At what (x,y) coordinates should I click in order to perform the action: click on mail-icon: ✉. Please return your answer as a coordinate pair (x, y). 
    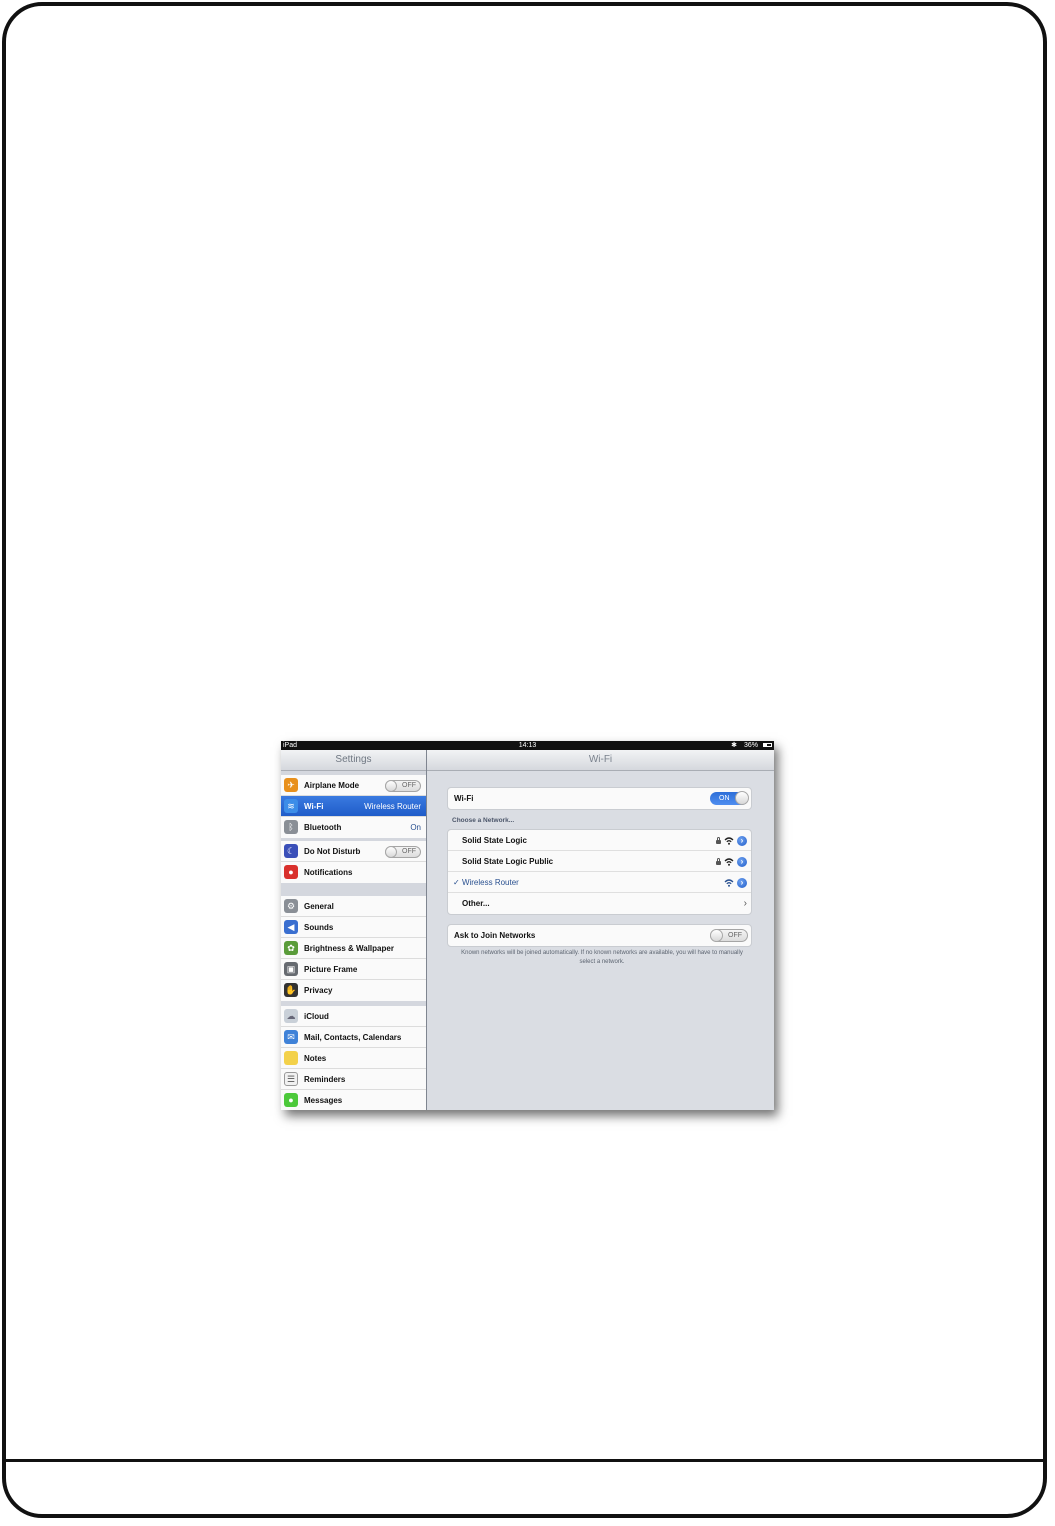
    Looking at the image, I should click on (291, 1037).